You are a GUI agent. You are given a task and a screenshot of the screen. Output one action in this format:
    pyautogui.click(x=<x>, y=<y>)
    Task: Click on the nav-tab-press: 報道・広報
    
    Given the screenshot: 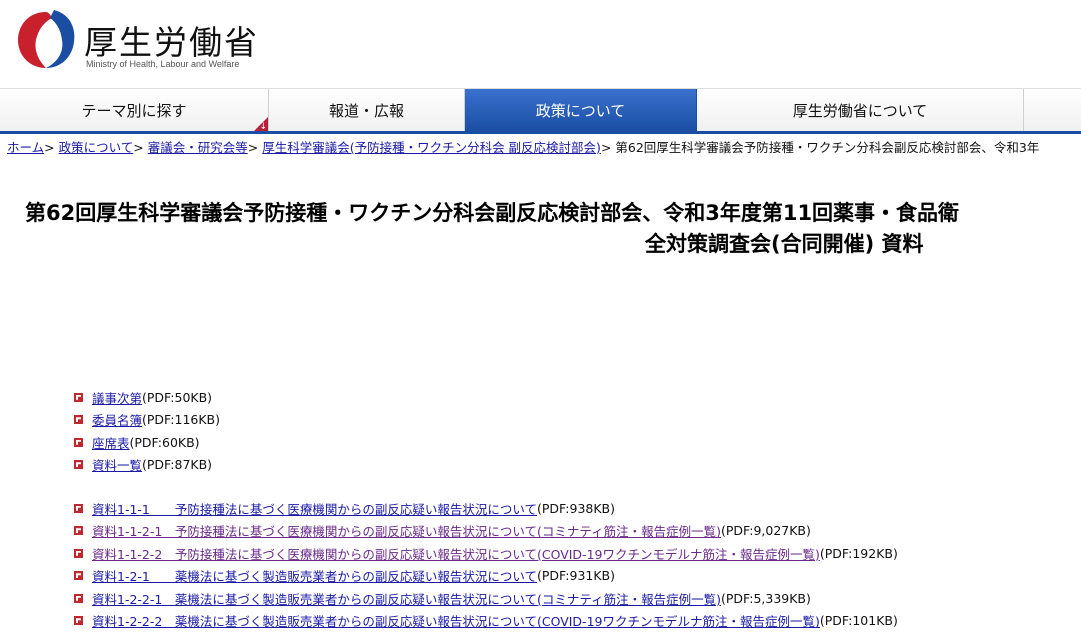 What is the action you would take?
    pyautogui.click(x=367, y=110)
    